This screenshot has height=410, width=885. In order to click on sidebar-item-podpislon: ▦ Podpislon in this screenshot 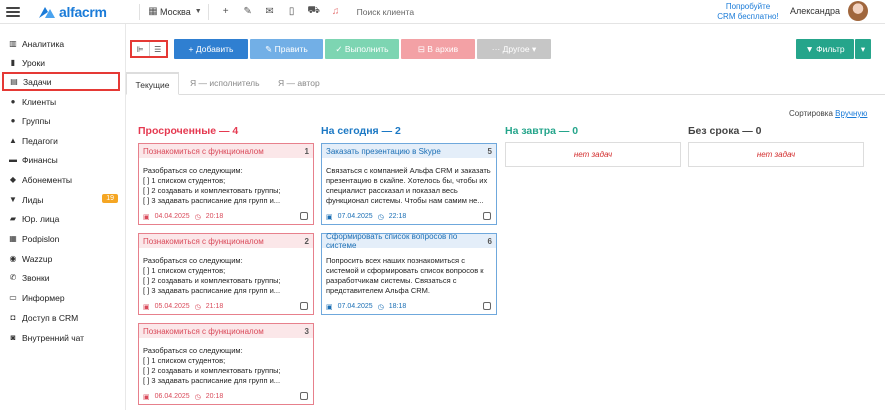, I will do `click(63, 238)`.